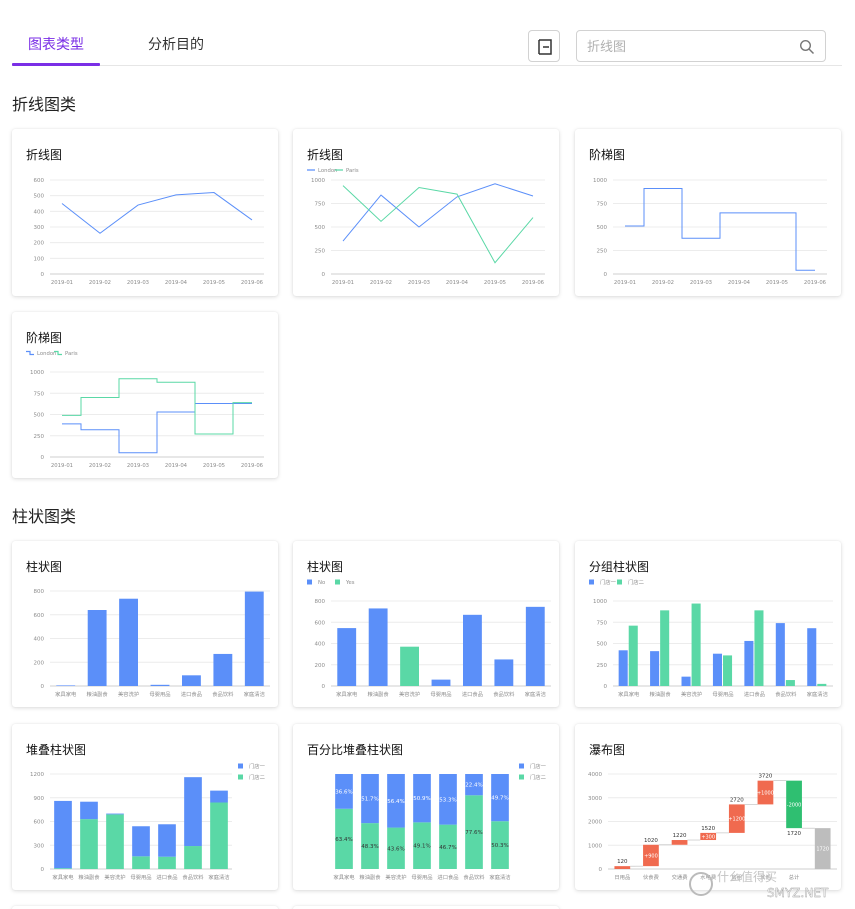 The height and width of the screenshot is (909, 855). What do you see at coordinates (320, 205) in the screenshot?
I see `y-tick-label: 750` at bounding box center [320, 205].